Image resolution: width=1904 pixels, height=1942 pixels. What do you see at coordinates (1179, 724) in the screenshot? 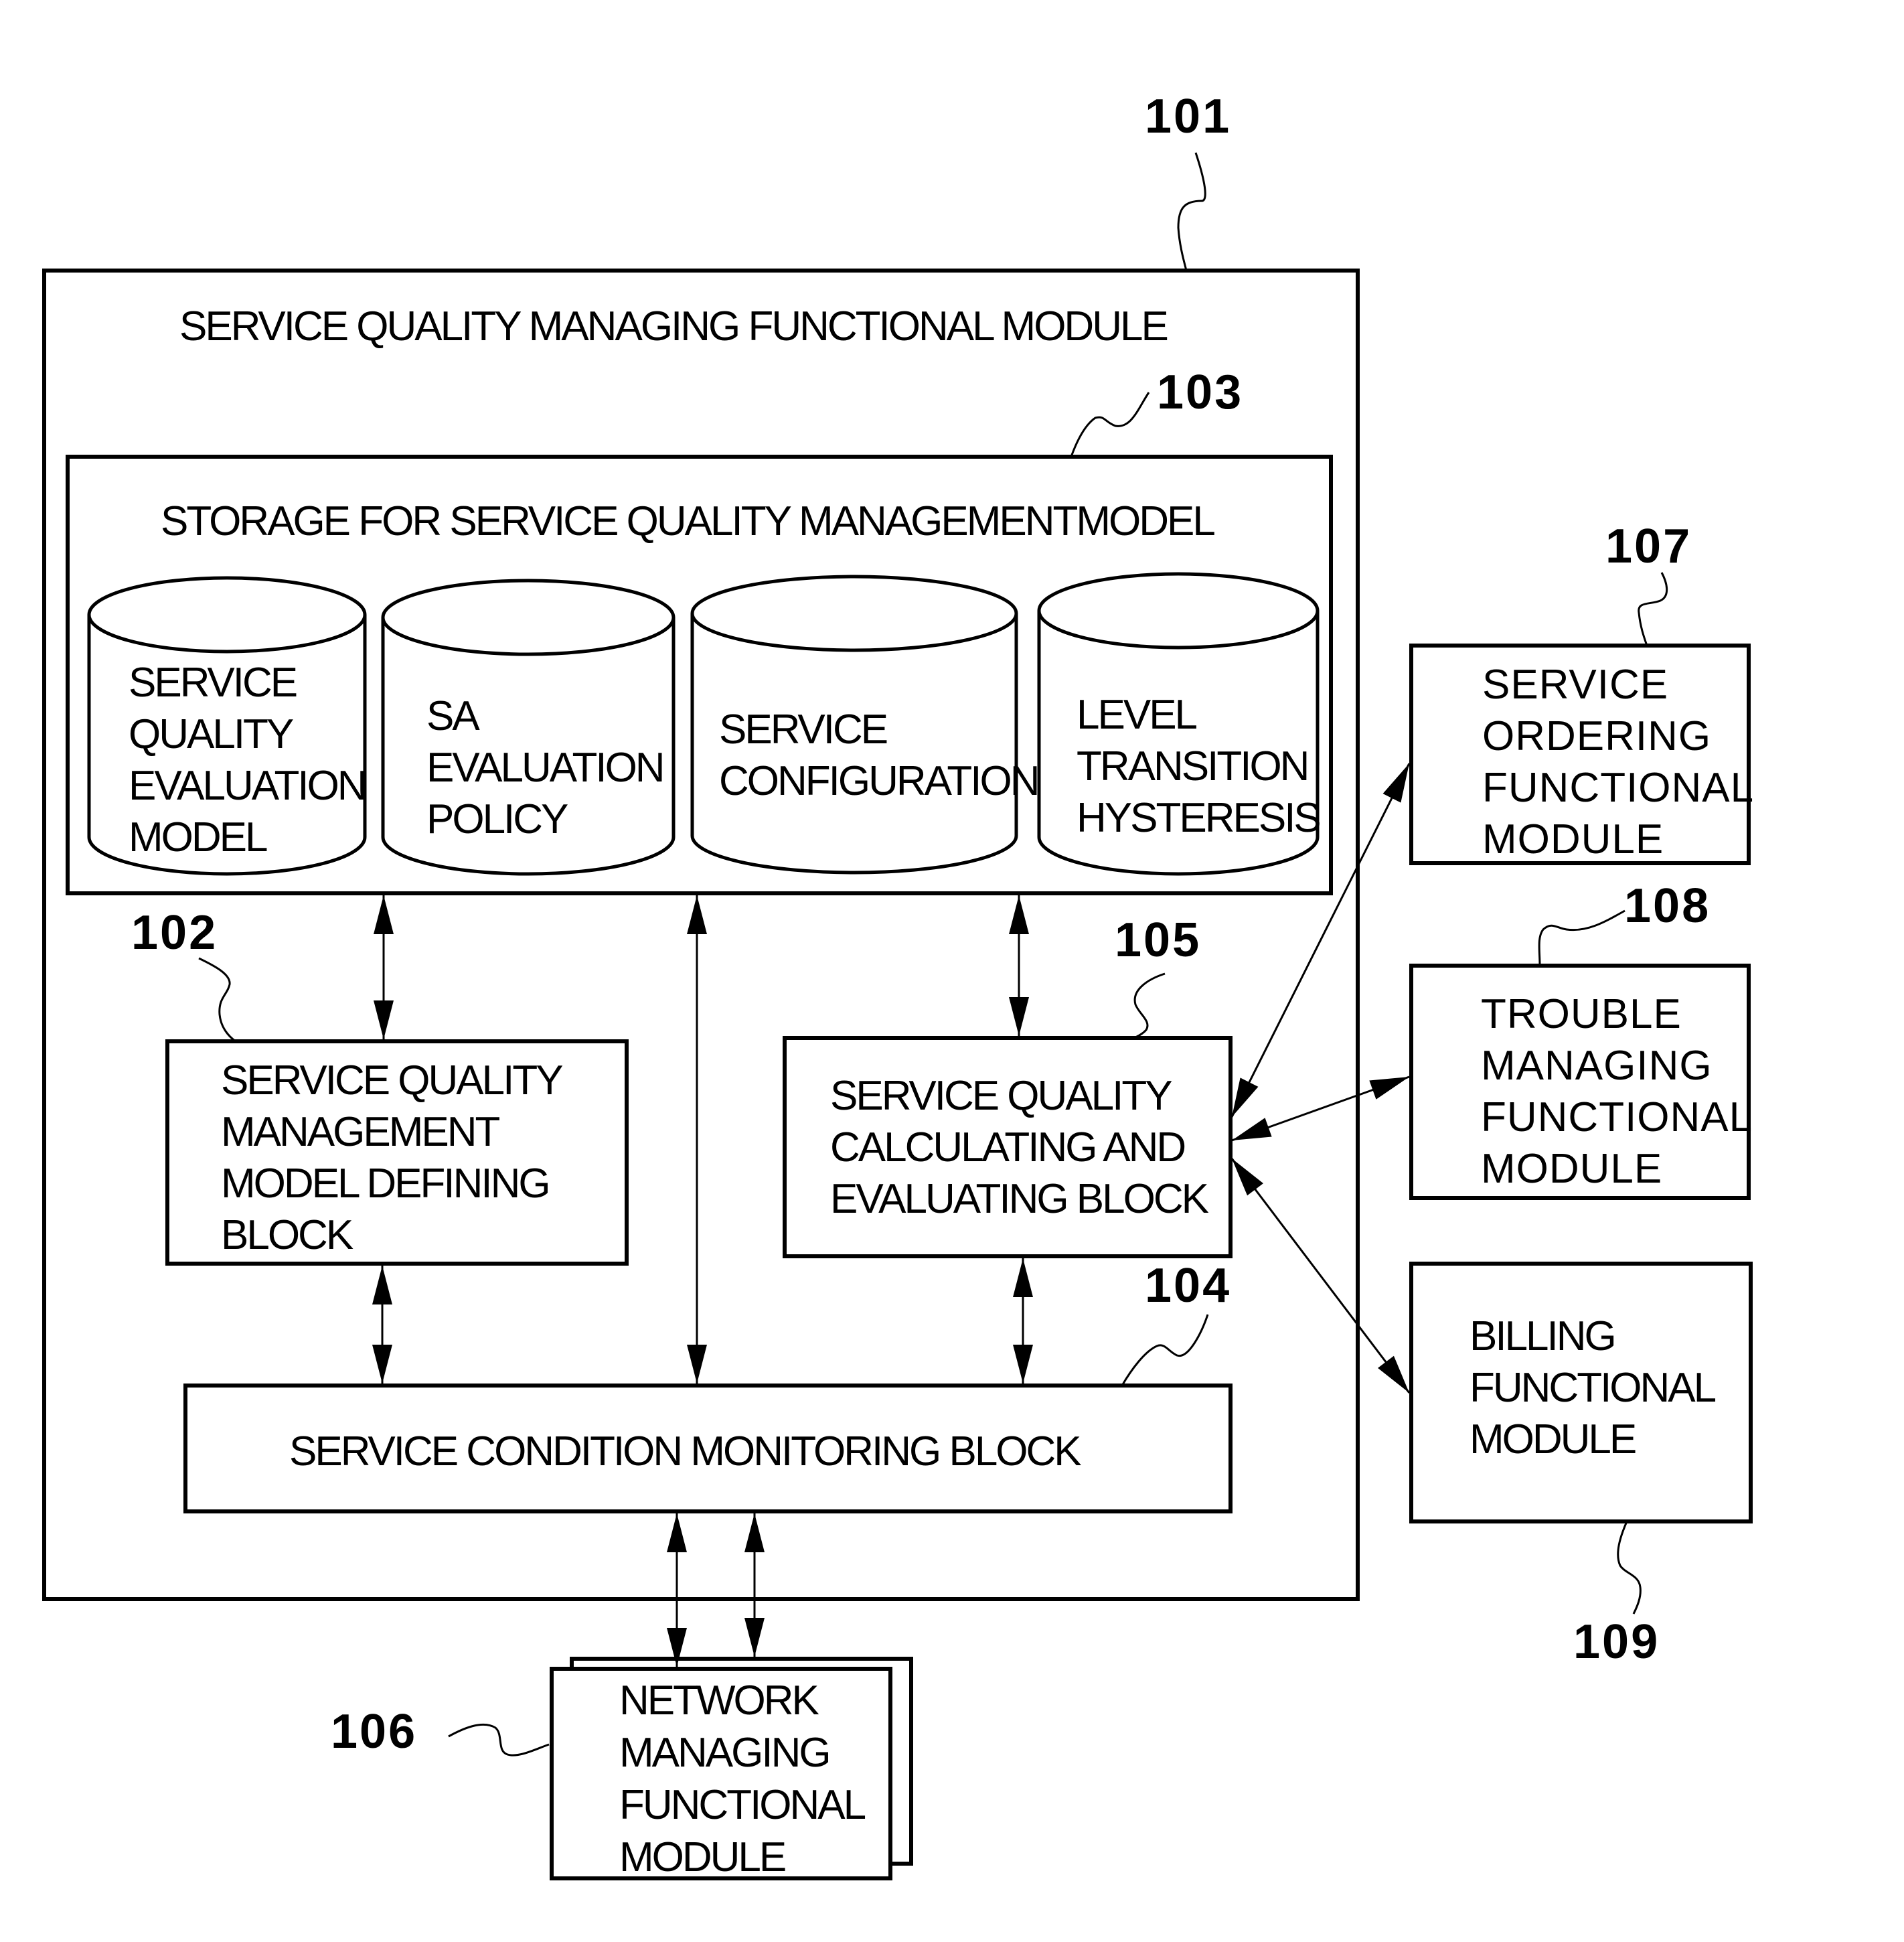
I see `database-level-transition-hysteresis: LEVEL TRANSITION HYSTERESIS` at bounding box center [1179, 724].